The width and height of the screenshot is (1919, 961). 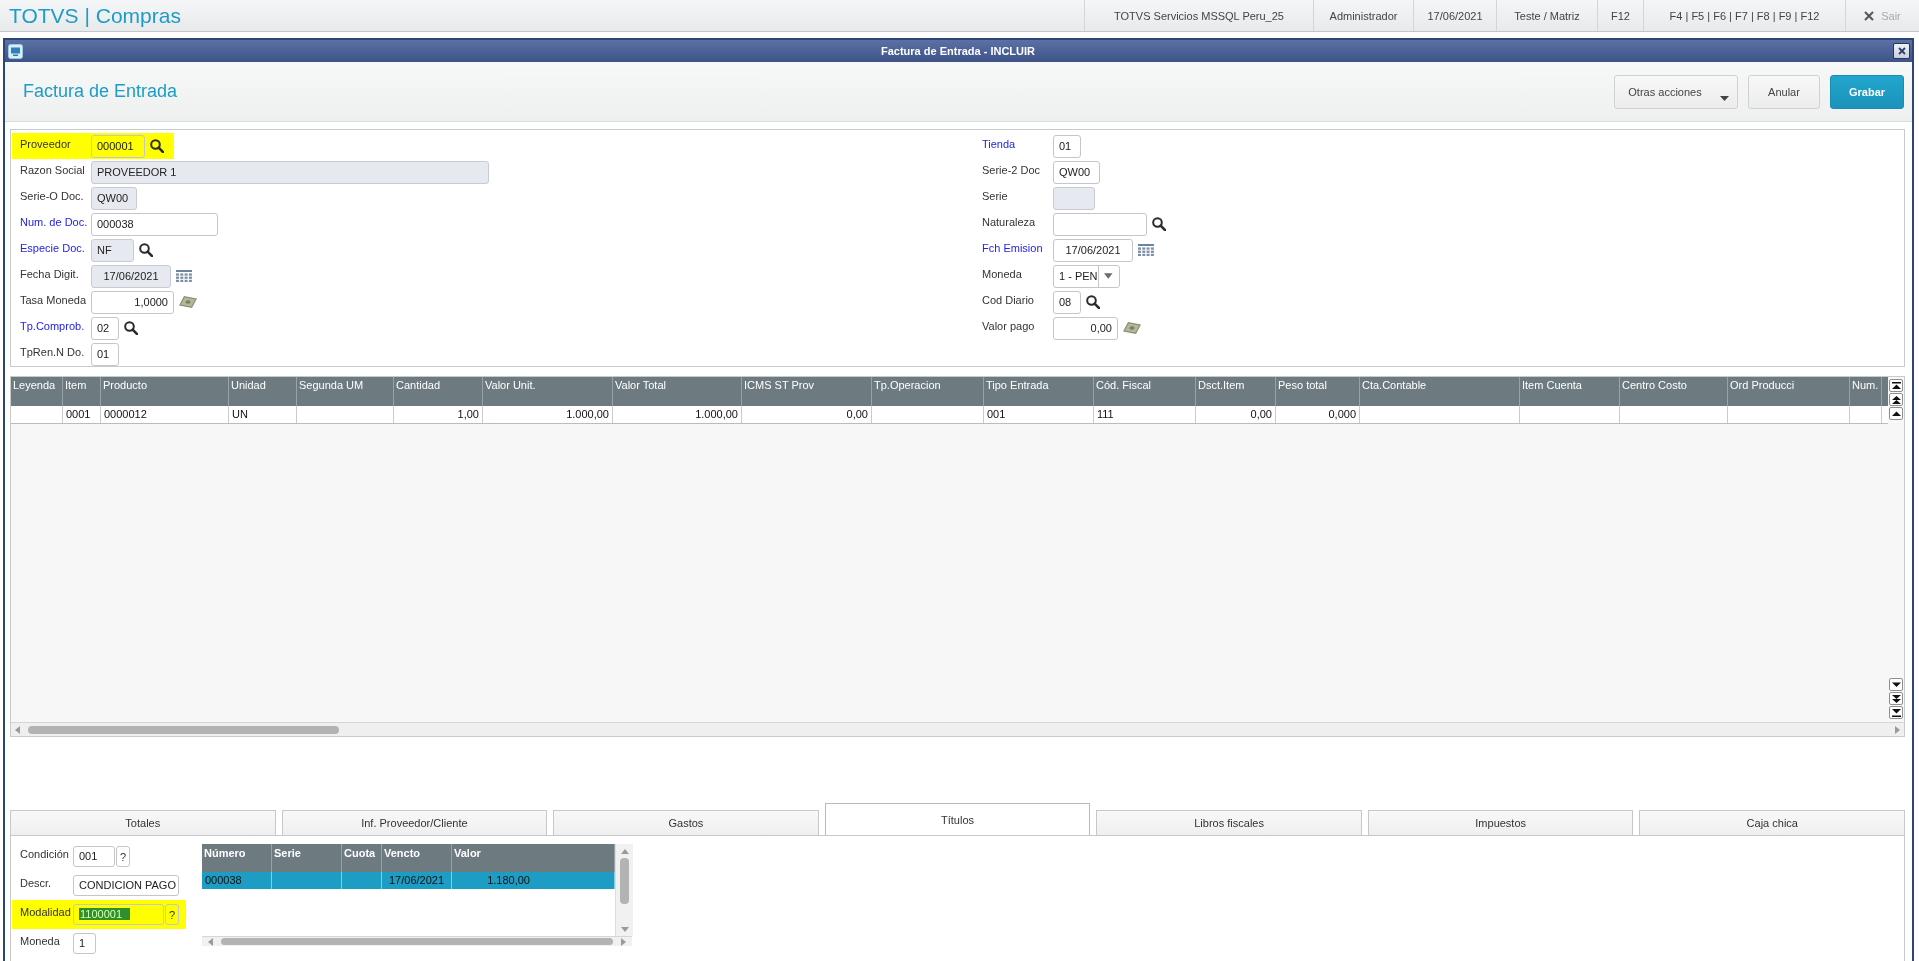 What do you see at coordinates (126, 885) in the screenshot?
I see `input-field: CONDICION PAGO` at bounding box center [126, 885].